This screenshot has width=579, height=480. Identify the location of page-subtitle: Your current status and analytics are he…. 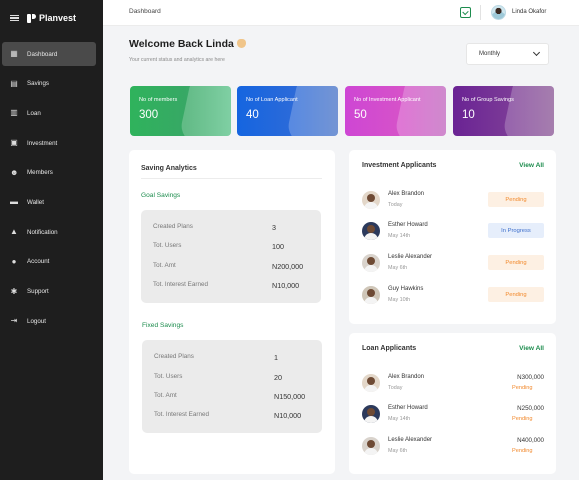
(177, 60).